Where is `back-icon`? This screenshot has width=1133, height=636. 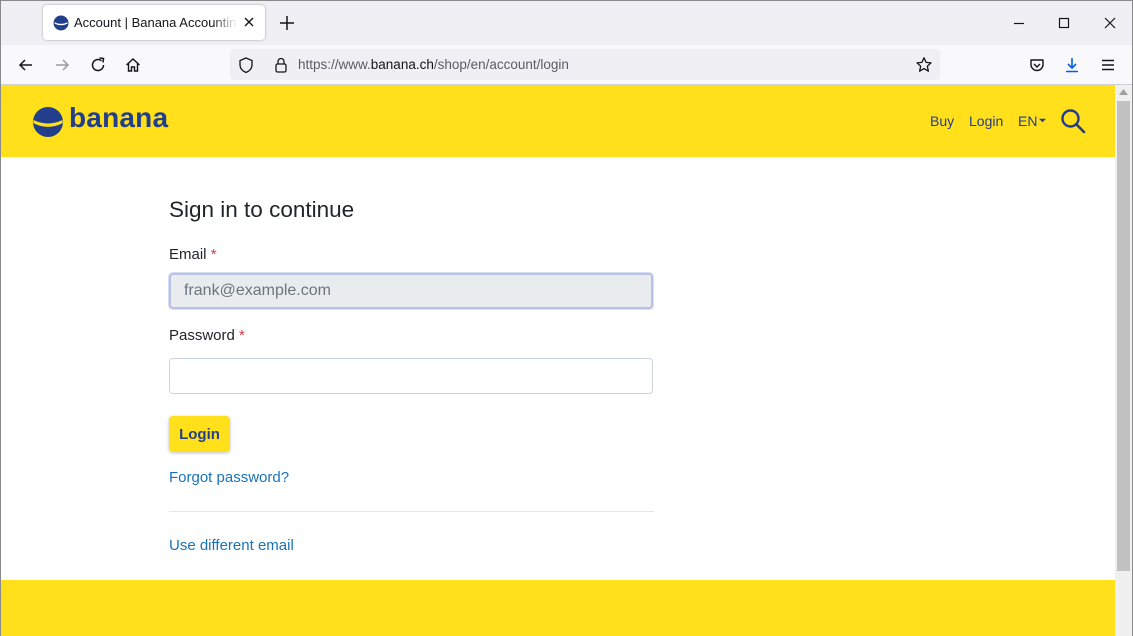 back-icon is located at coordinates (26, 65).